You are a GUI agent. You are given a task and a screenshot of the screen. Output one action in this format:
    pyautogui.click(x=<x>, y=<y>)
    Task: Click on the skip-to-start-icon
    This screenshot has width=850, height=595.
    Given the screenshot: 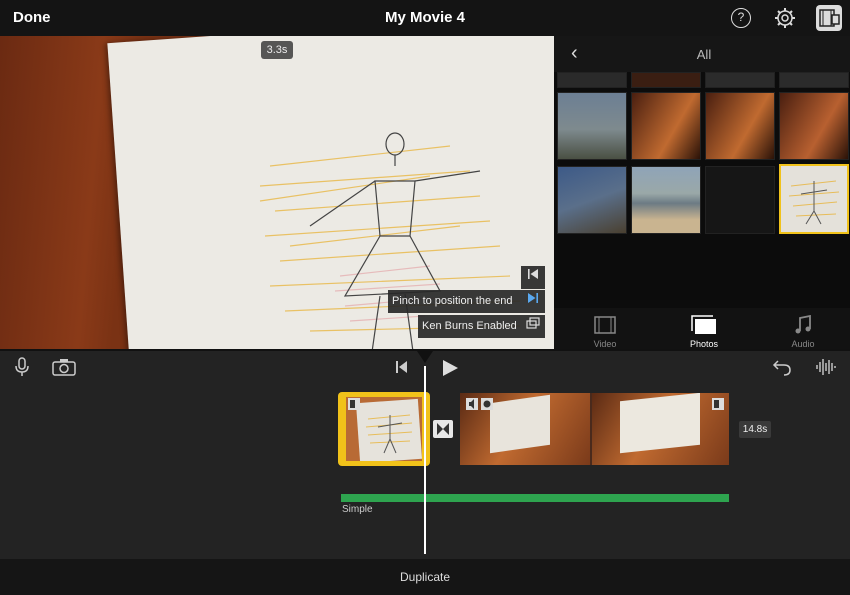 What is the action you would take?
    pyautogui.click(x=401, y=367)
    